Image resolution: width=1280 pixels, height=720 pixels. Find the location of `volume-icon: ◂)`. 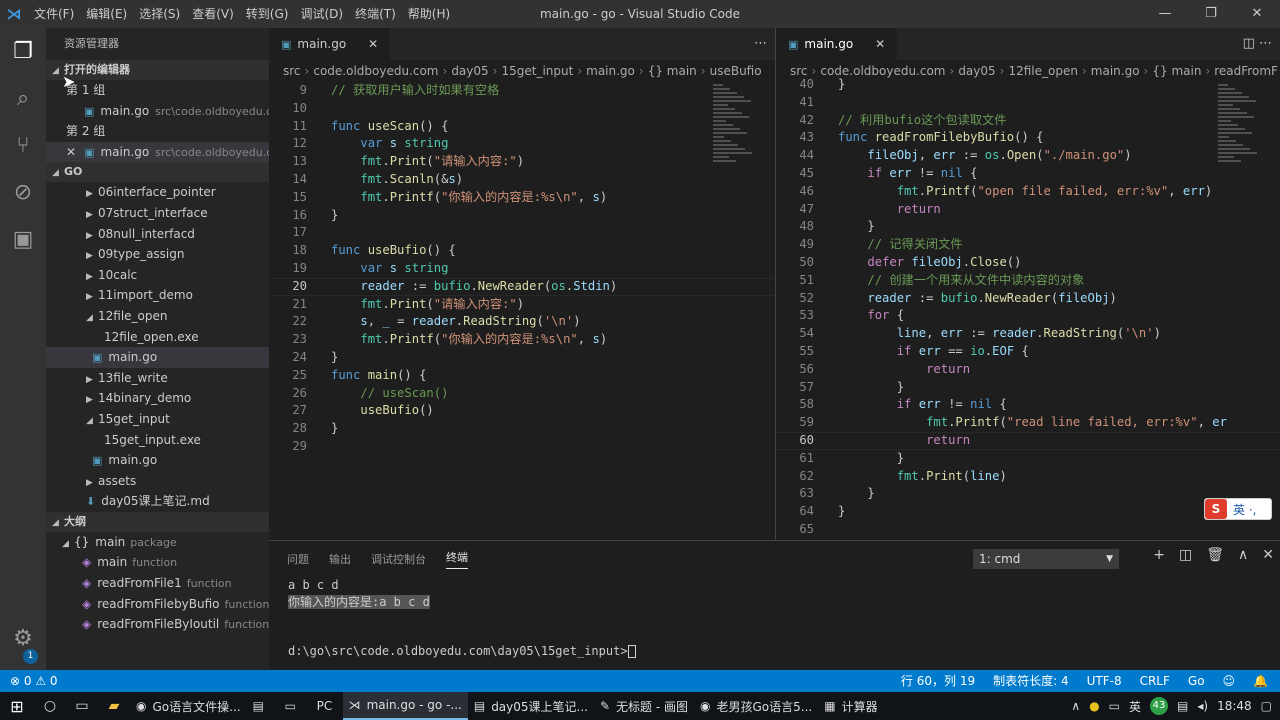

volume-icon: ◂) is located at coordinates (1202, 706).